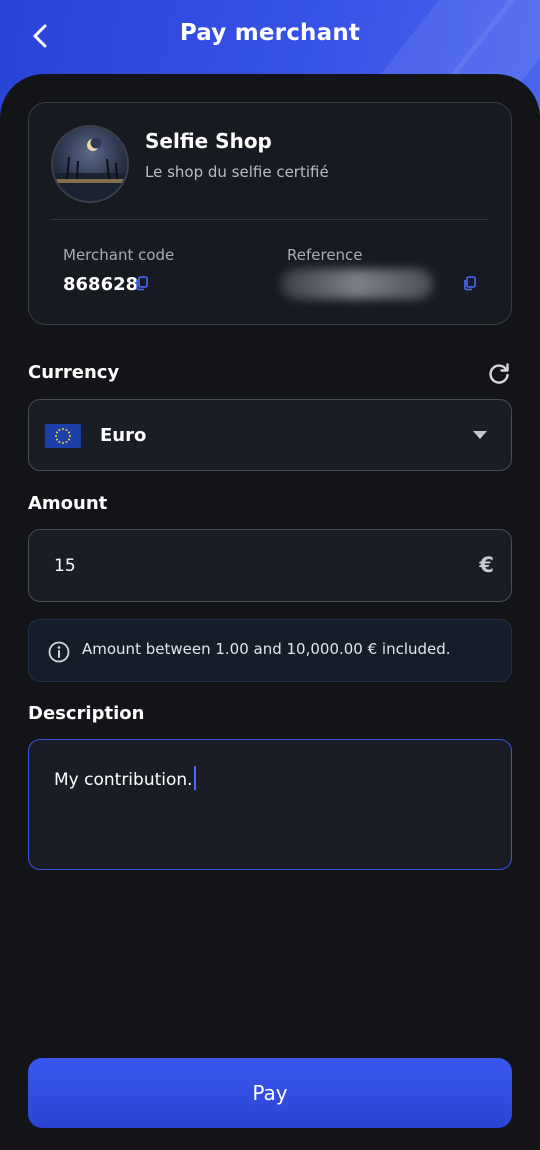 The image size is (540, 1150). I want to click on amount-value: 15, so click(65, 566).